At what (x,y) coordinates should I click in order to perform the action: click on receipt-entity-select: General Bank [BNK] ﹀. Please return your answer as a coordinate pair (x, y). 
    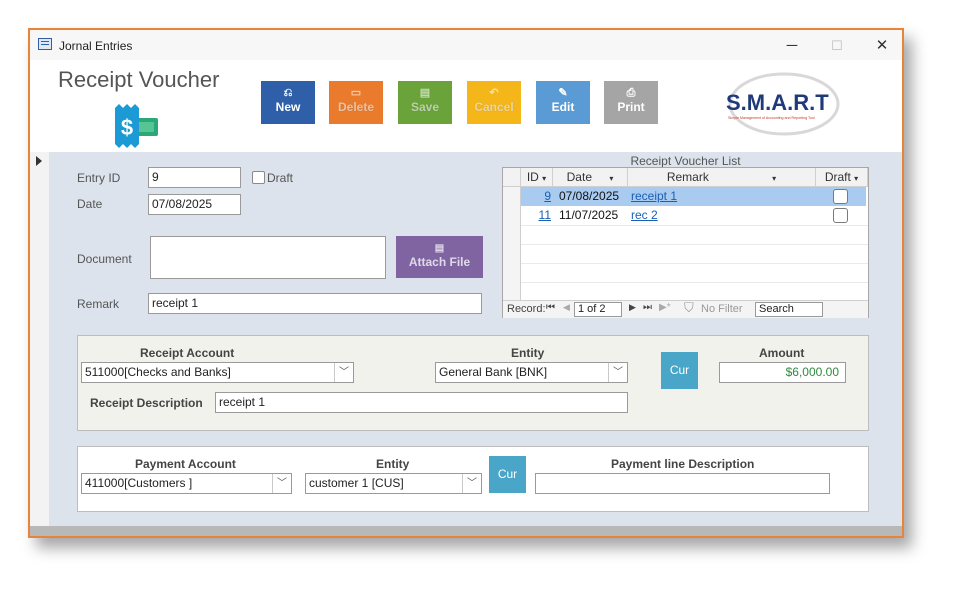
    Looking at the image, I should click on (531, 372).